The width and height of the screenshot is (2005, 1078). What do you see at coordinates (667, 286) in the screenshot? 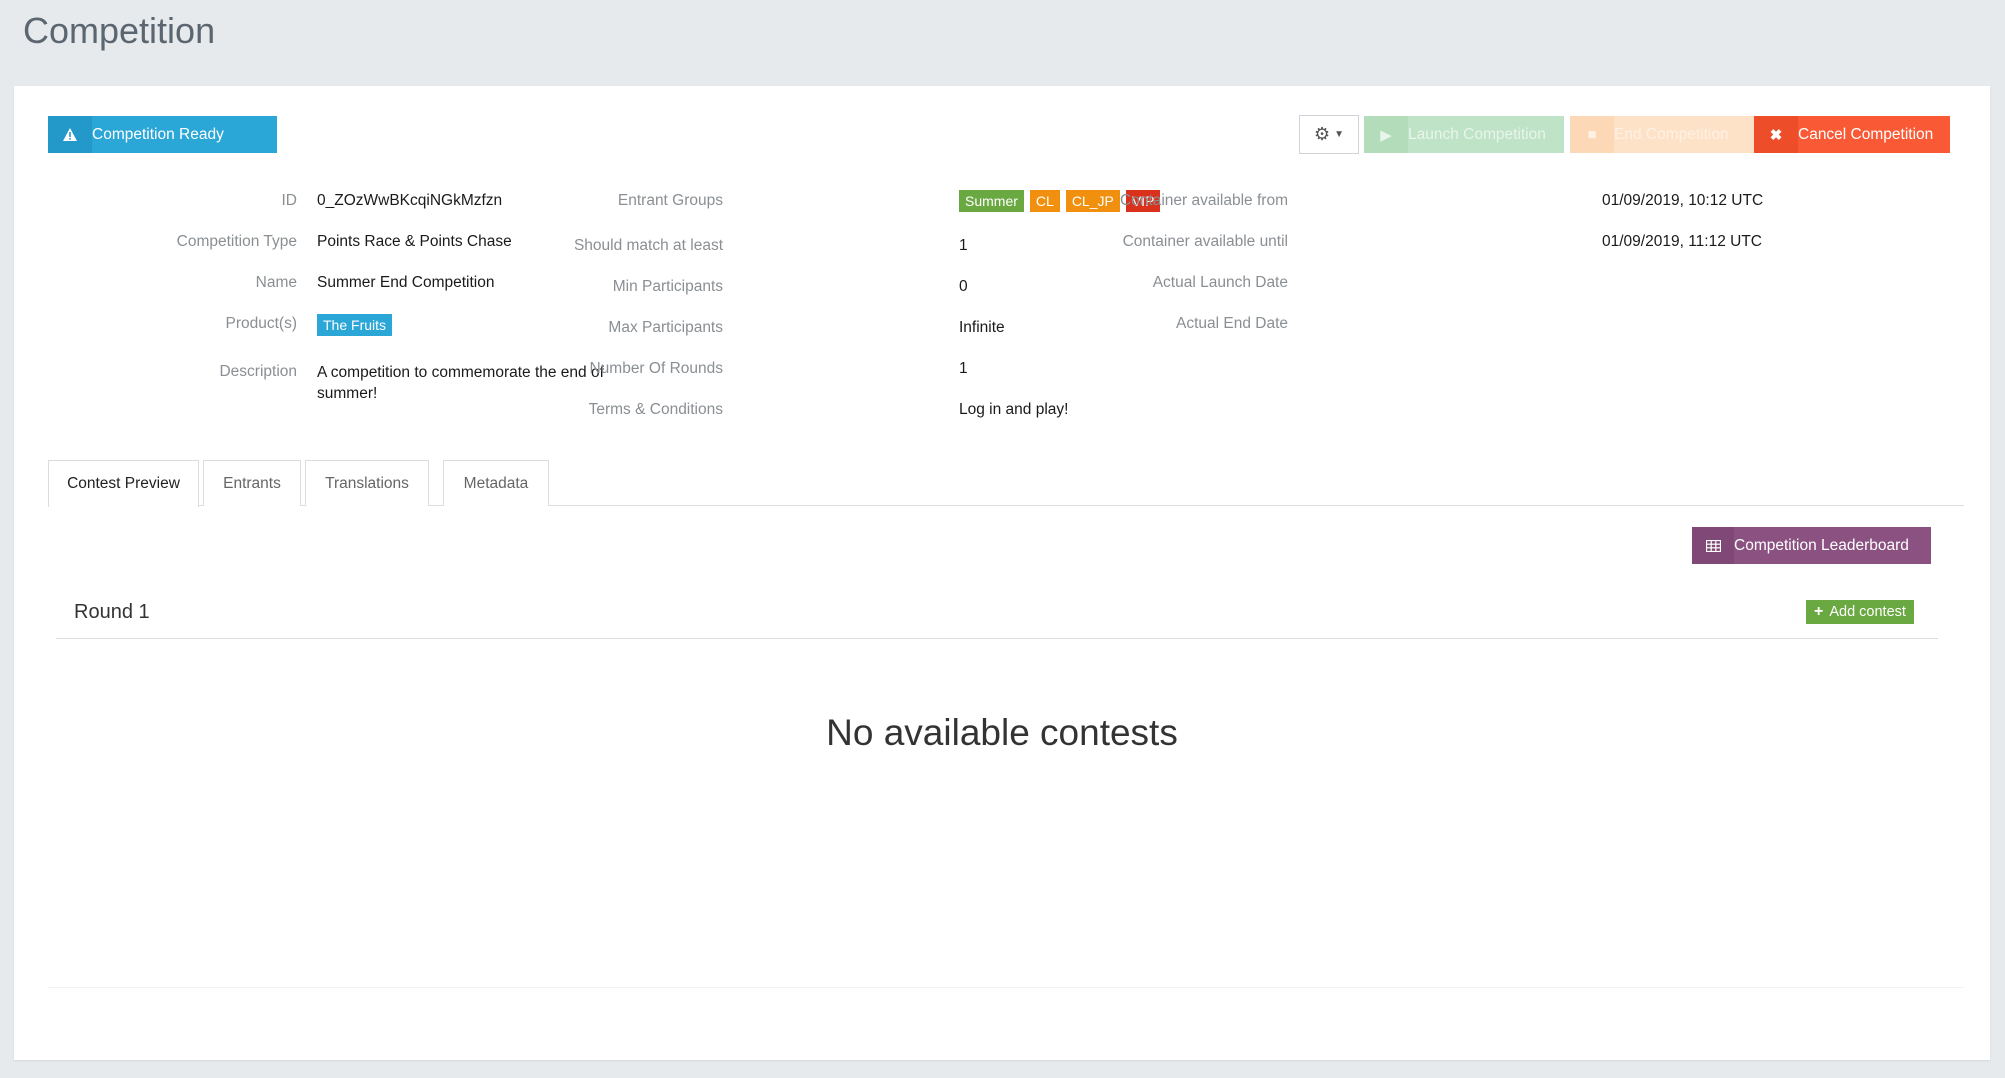
I see `min-participants-label: Min Participants` at bounding box center [667, 286].